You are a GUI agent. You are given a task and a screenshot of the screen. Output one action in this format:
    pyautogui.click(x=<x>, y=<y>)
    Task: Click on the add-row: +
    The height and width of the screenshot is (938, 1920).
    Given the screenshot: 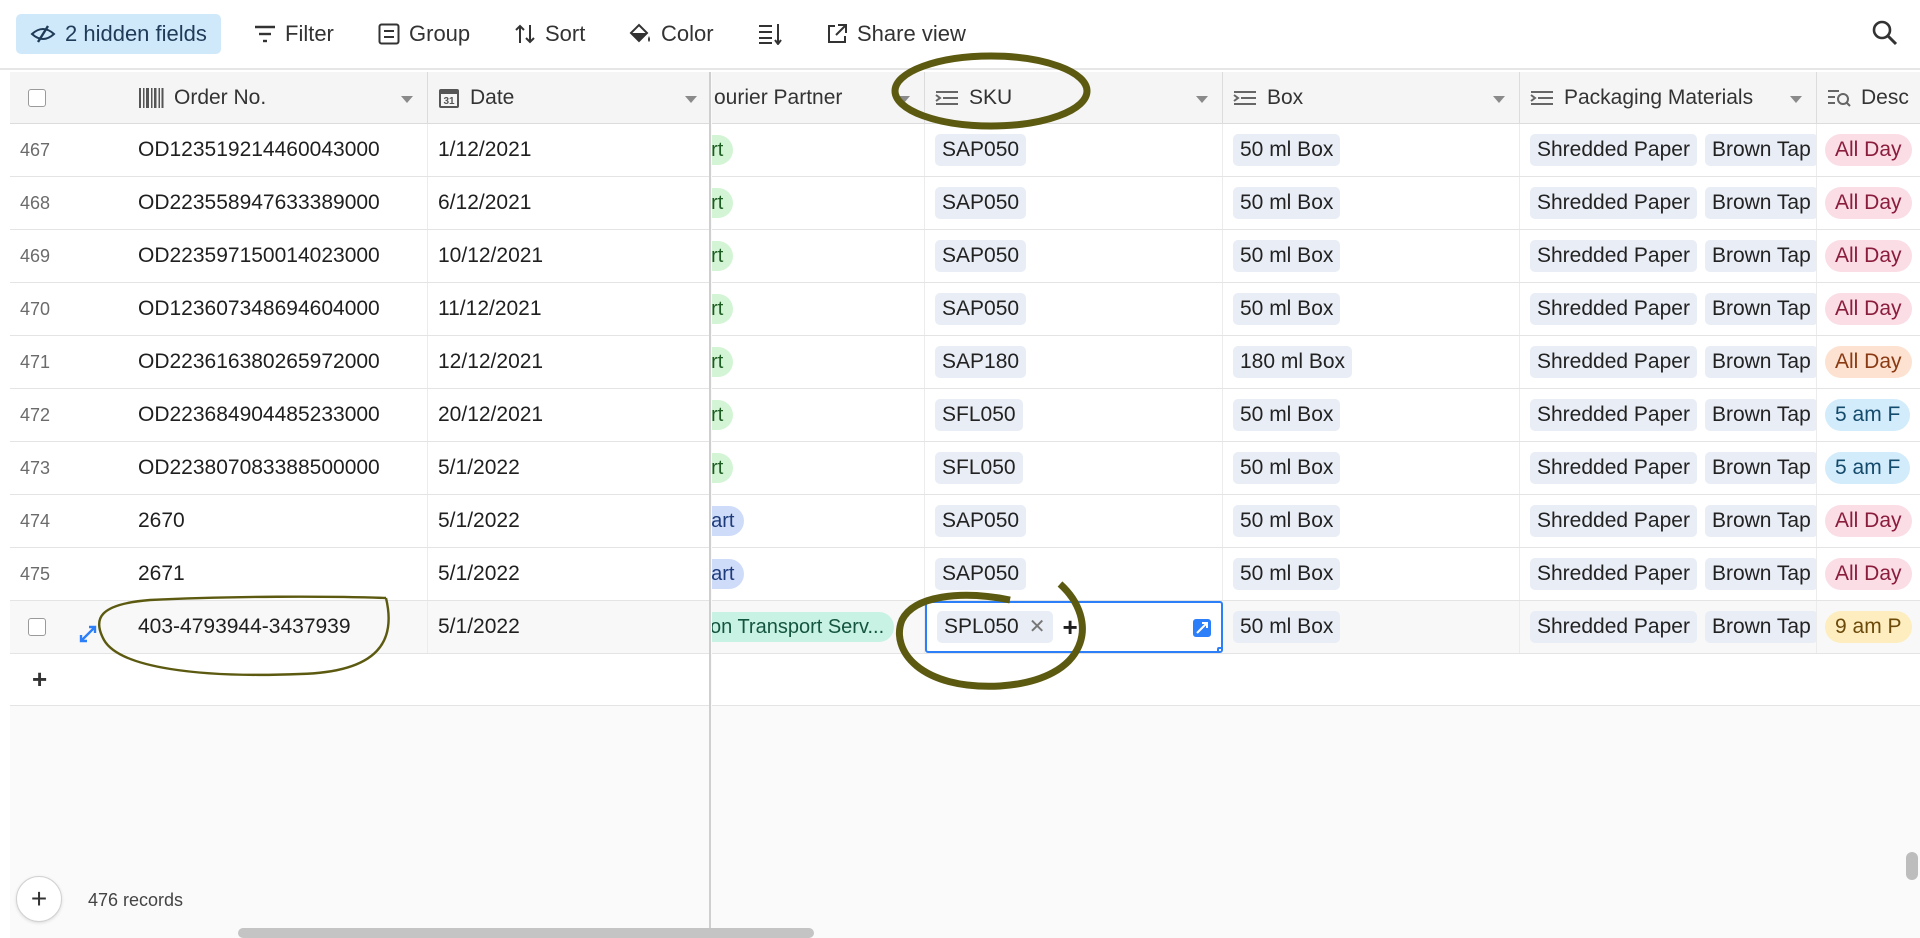 What is the action you would take?
    pyautogui.click(x=359, y=680)
    